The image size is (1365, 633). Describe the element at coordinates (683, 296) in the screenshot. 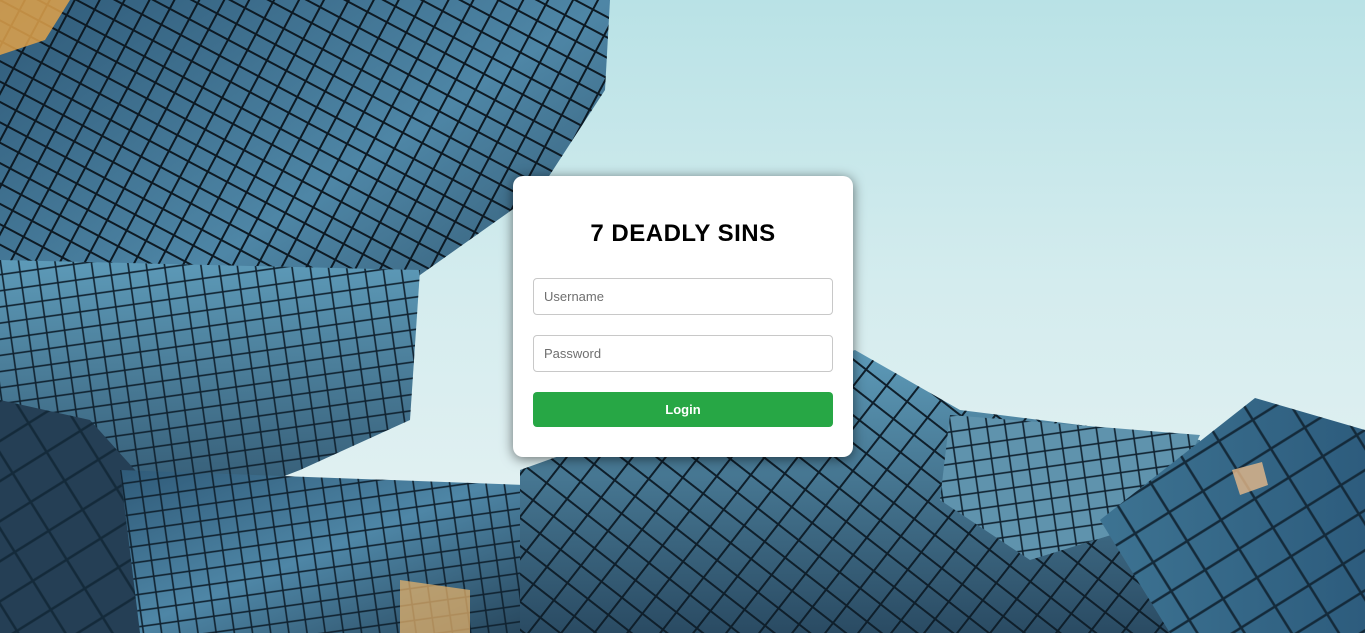

I see `username-input` at that location.